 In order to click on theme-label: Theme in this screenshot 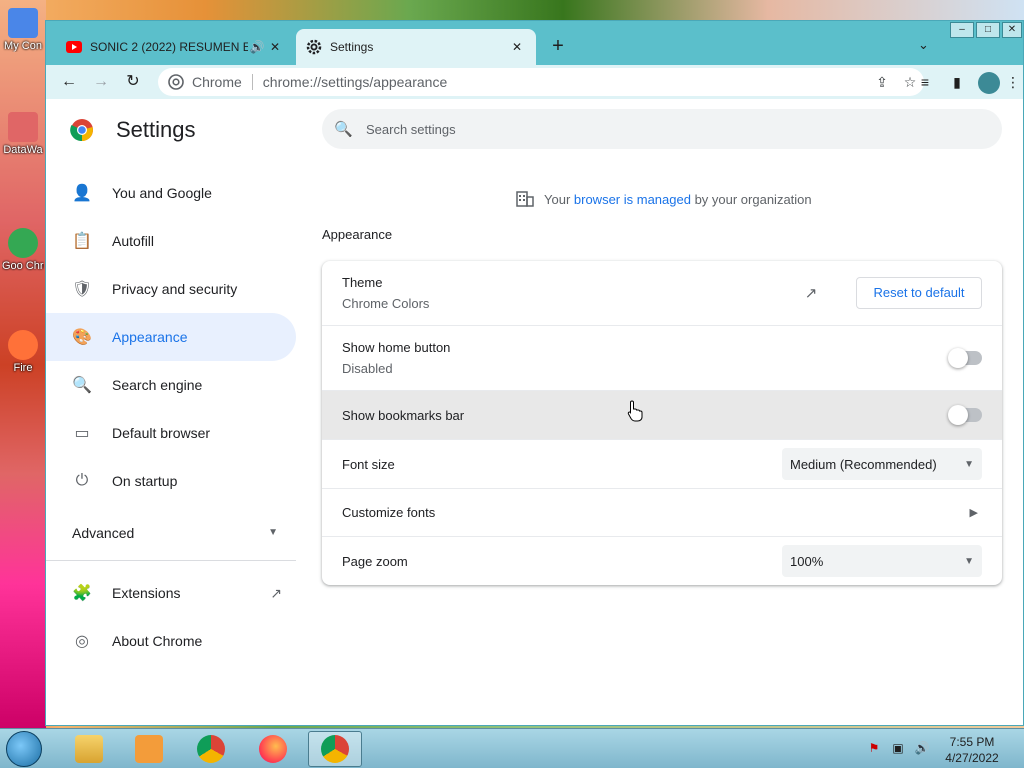, I will do `click(362, 282)`.